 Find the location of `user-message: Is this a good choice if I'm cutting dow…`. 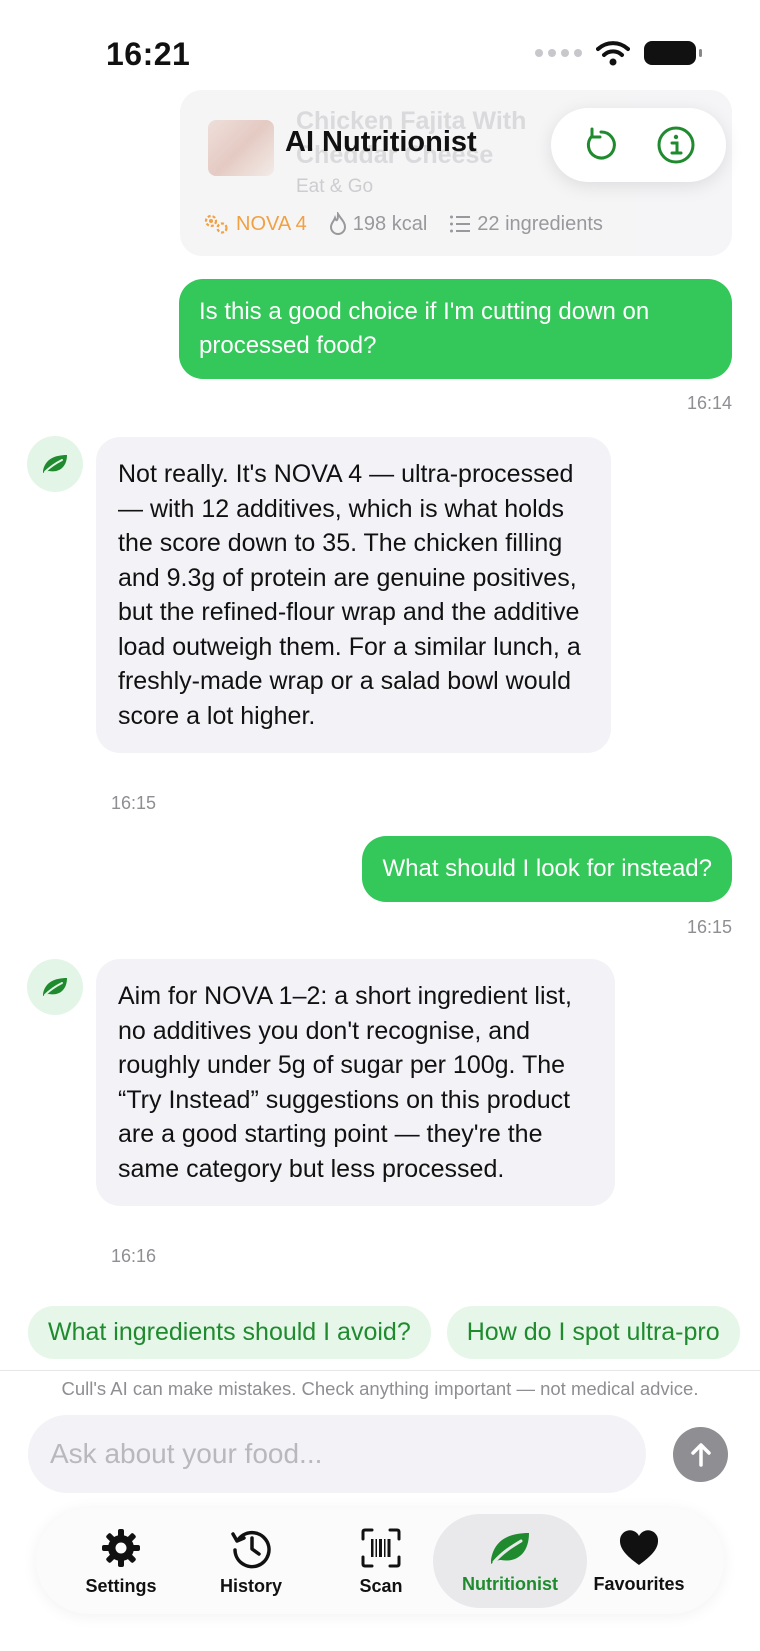

user-message: Is this a good choice if I'm cutting dow… is located at coordinates (455, 329).